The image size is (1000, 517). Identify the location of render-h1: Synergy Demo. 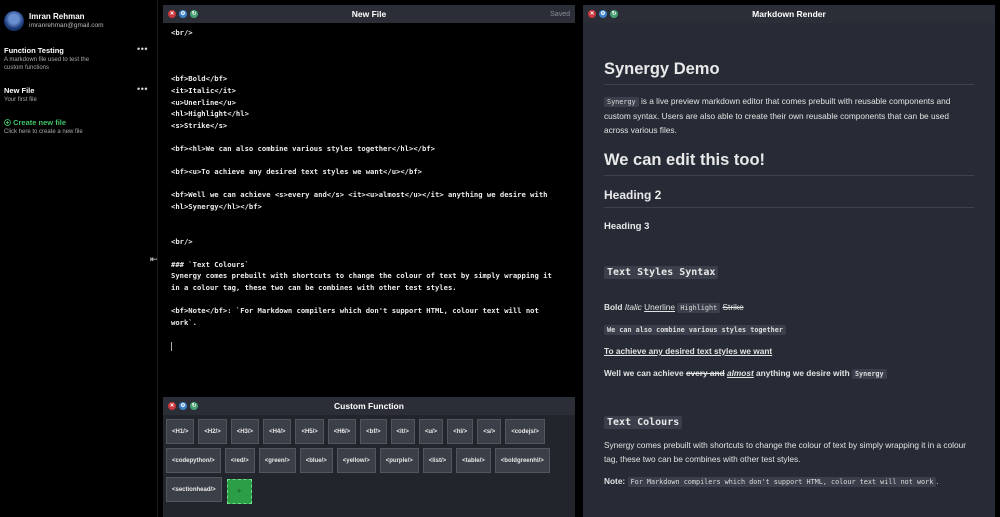
(662, 69).